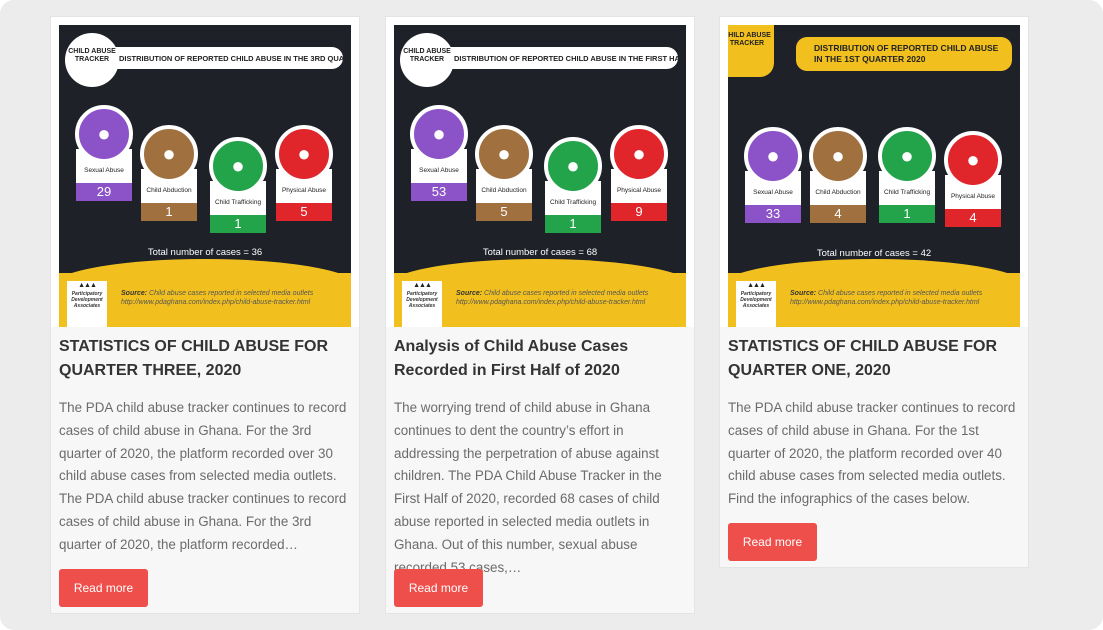 This screenshot has width=1103, height=630. Describe the element at coordinates (104, 192) in the screenshot. I see `stat-value: 29` at that location.